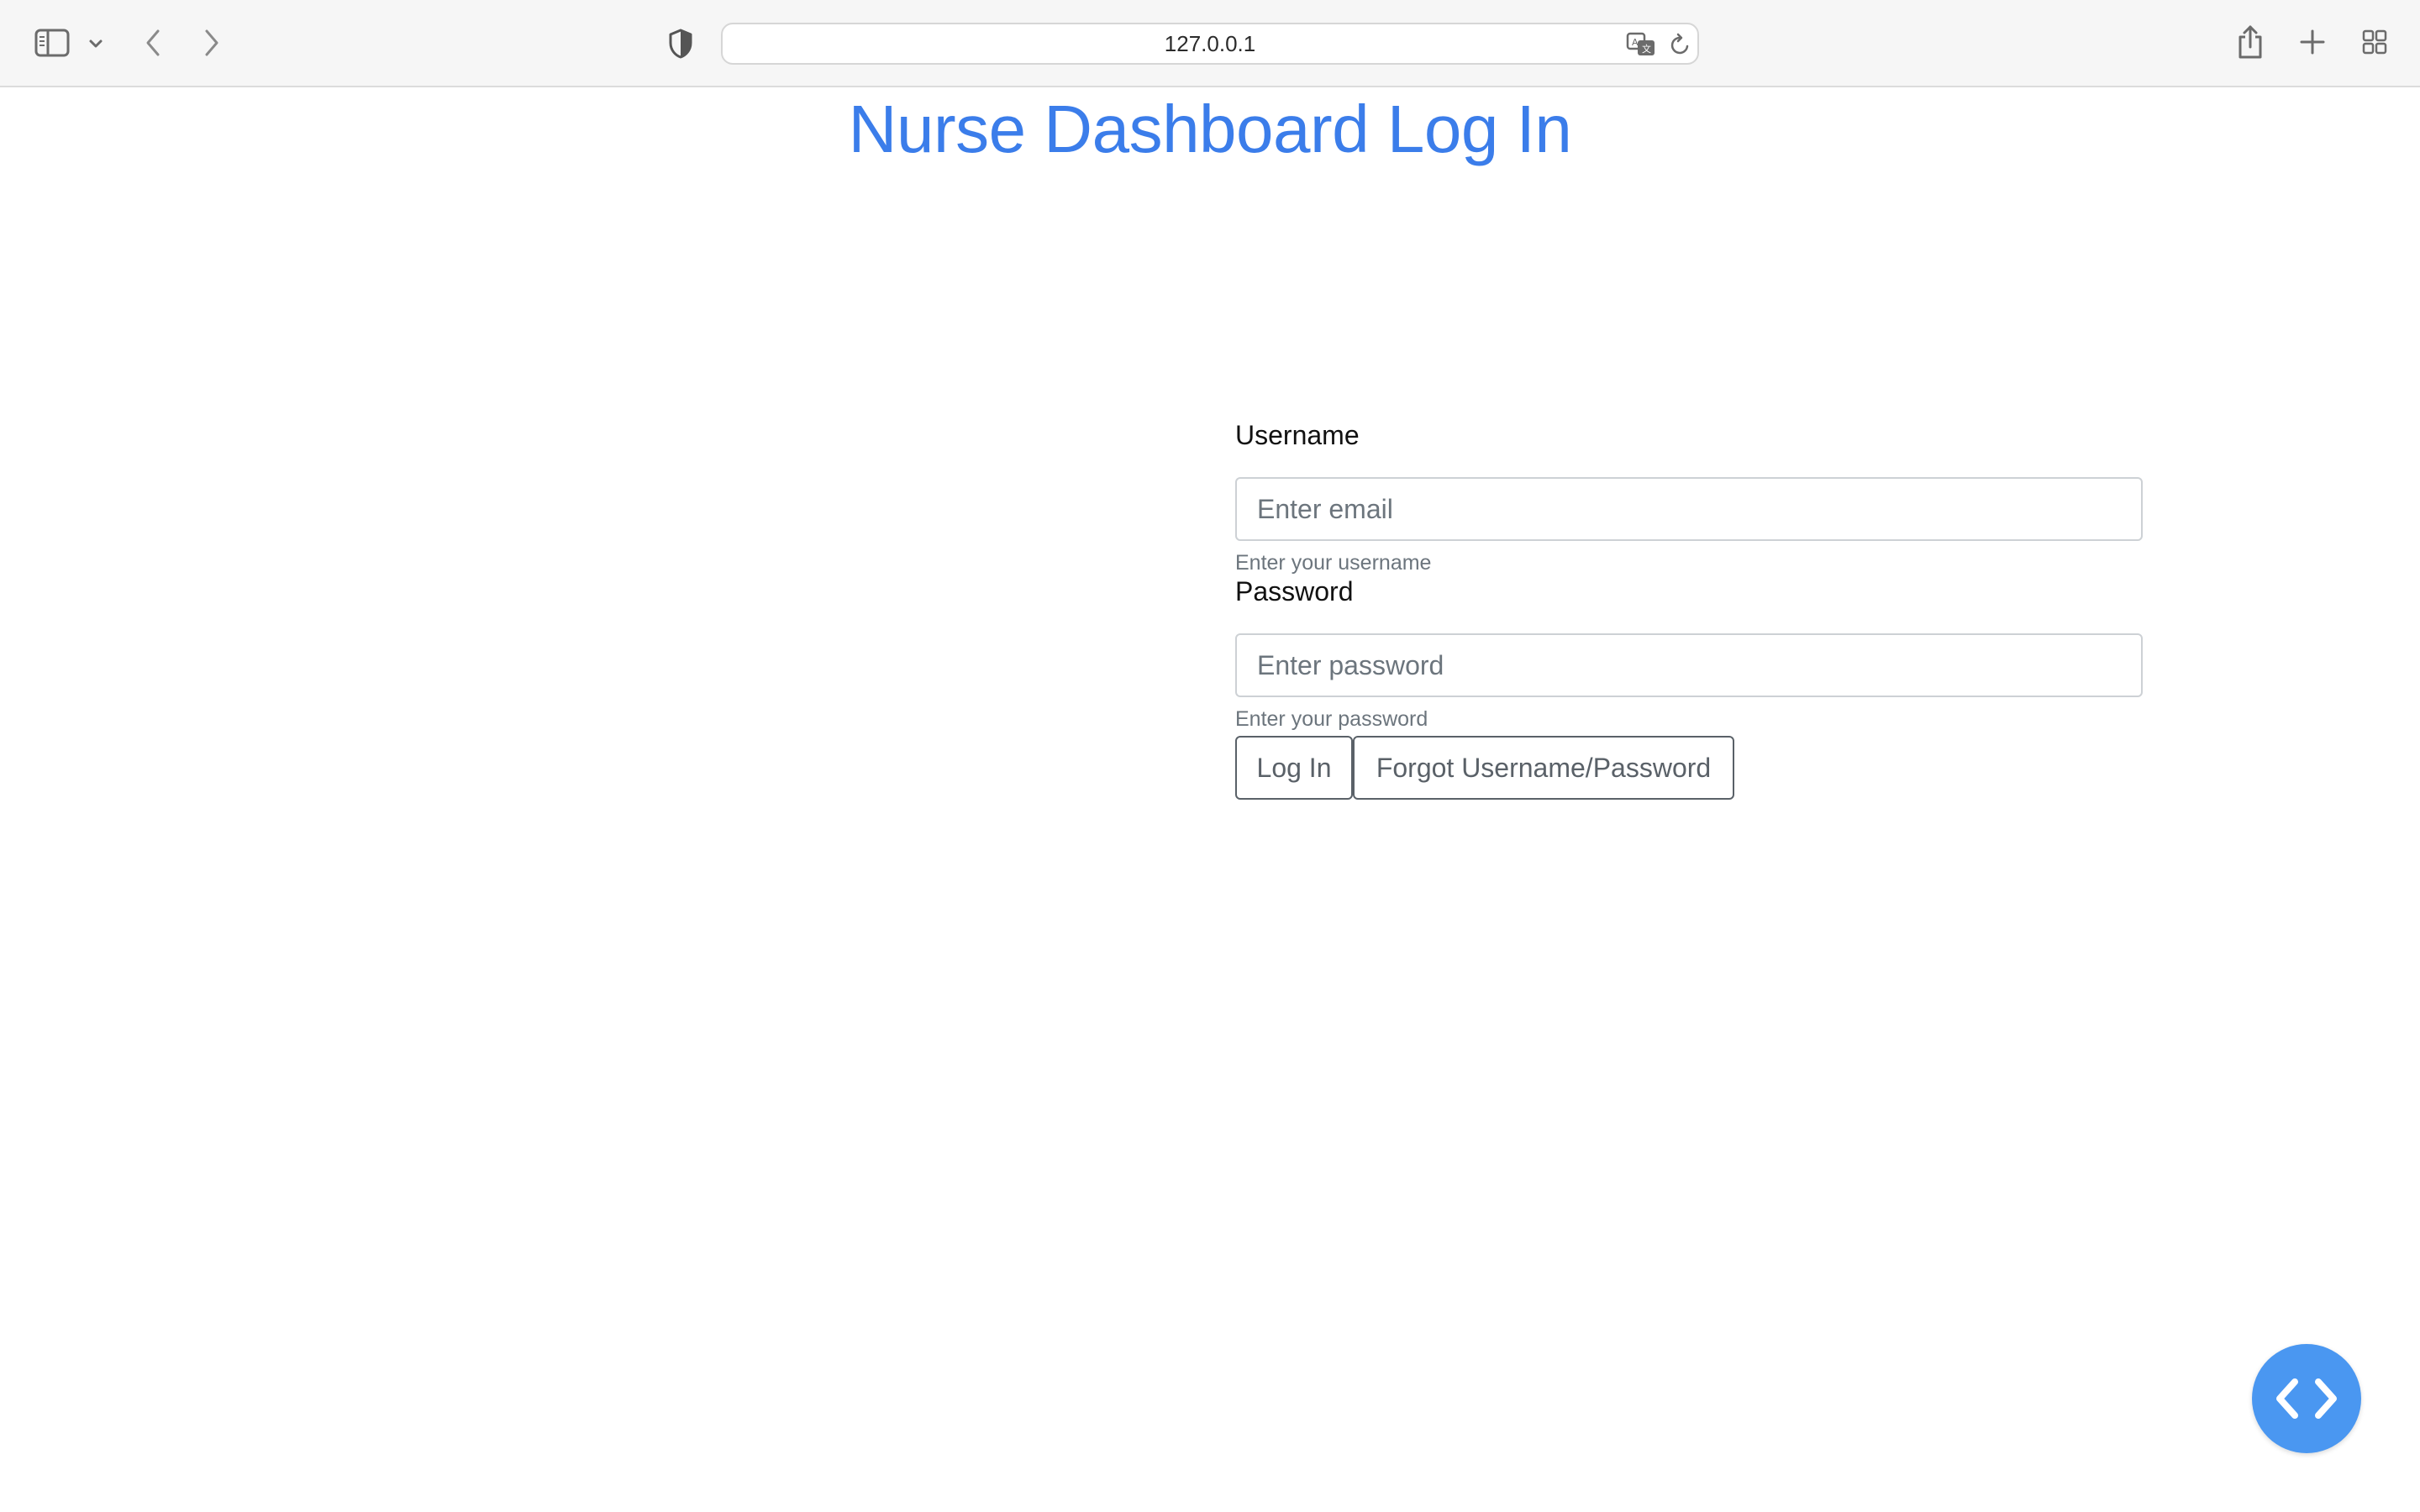 The width and height of the screenshot is (2420, 1512). Describe the element at coordinates (2250, 42) in the screenshot. I see `share-icon` at that location.